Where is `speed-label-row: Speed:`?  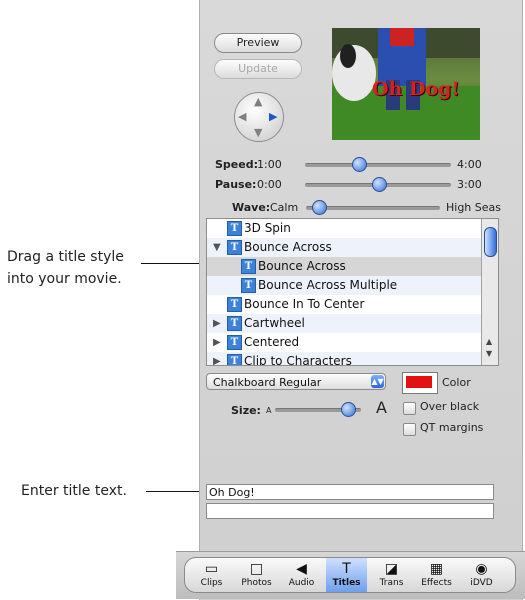
speed-label-row: Speed: is located at coordinates (236, 164).